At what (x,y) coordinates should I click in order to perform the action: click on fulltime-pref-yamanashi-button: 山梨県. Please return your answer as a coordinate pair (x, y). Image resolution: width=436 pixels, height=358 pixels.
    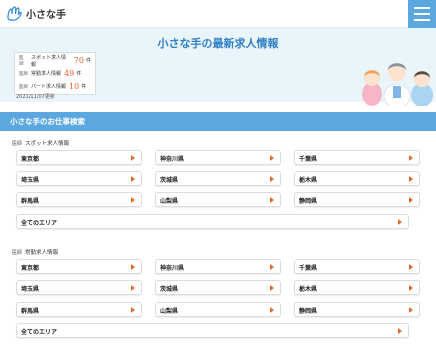
    Looking at the image, I should click on (218, 309).